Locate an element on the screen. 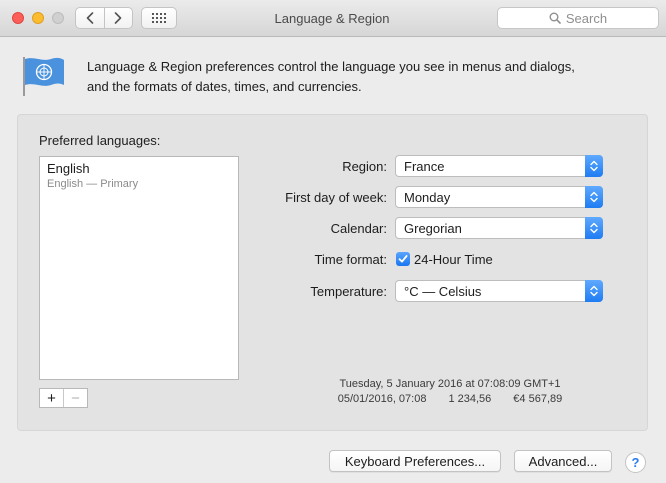 Image resolution: width=666 pixels, height=483 pixels. language-item-name: English is located at coordinates (68, 168).